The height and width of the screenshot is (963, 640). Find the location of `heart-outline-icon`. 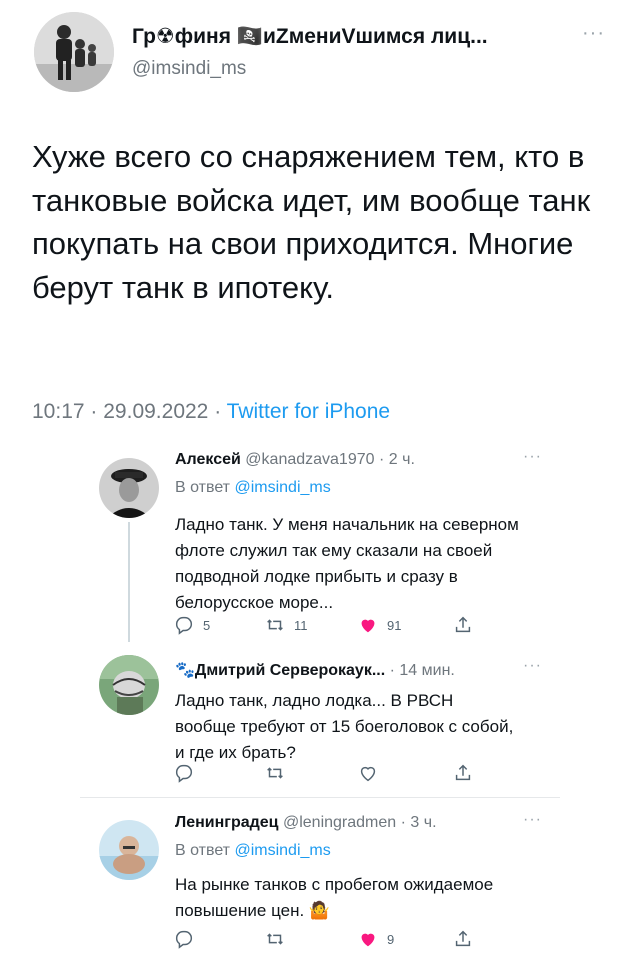

heart-outline-icon is located at coordinates (368, 774).